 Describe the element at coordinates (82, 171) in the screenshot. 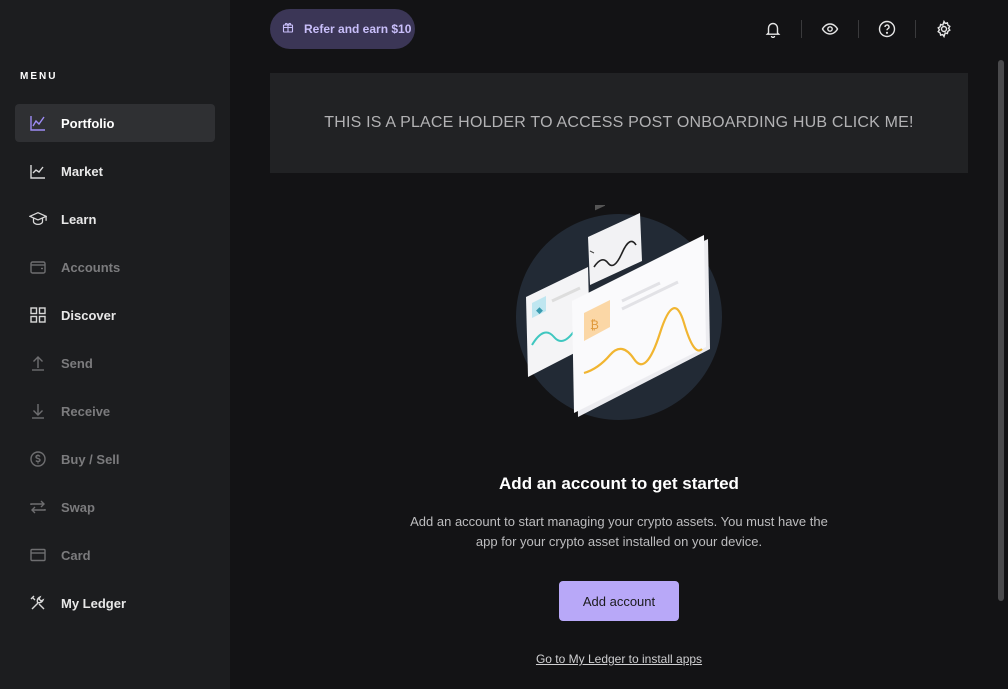

I see `sidebar-item-label: Market` at that location.